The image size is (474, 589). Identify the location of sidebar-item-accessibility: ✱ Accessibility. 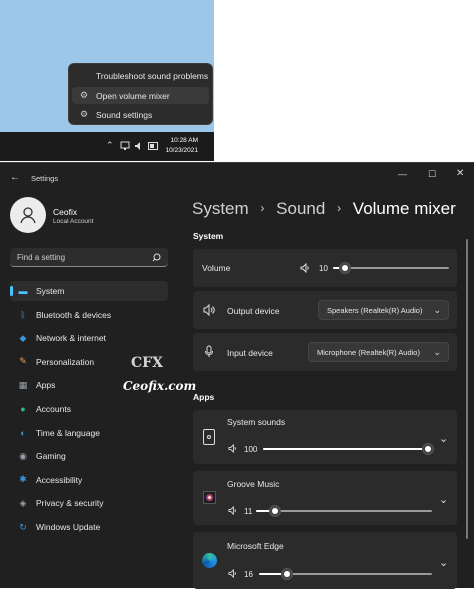
(89, 480).